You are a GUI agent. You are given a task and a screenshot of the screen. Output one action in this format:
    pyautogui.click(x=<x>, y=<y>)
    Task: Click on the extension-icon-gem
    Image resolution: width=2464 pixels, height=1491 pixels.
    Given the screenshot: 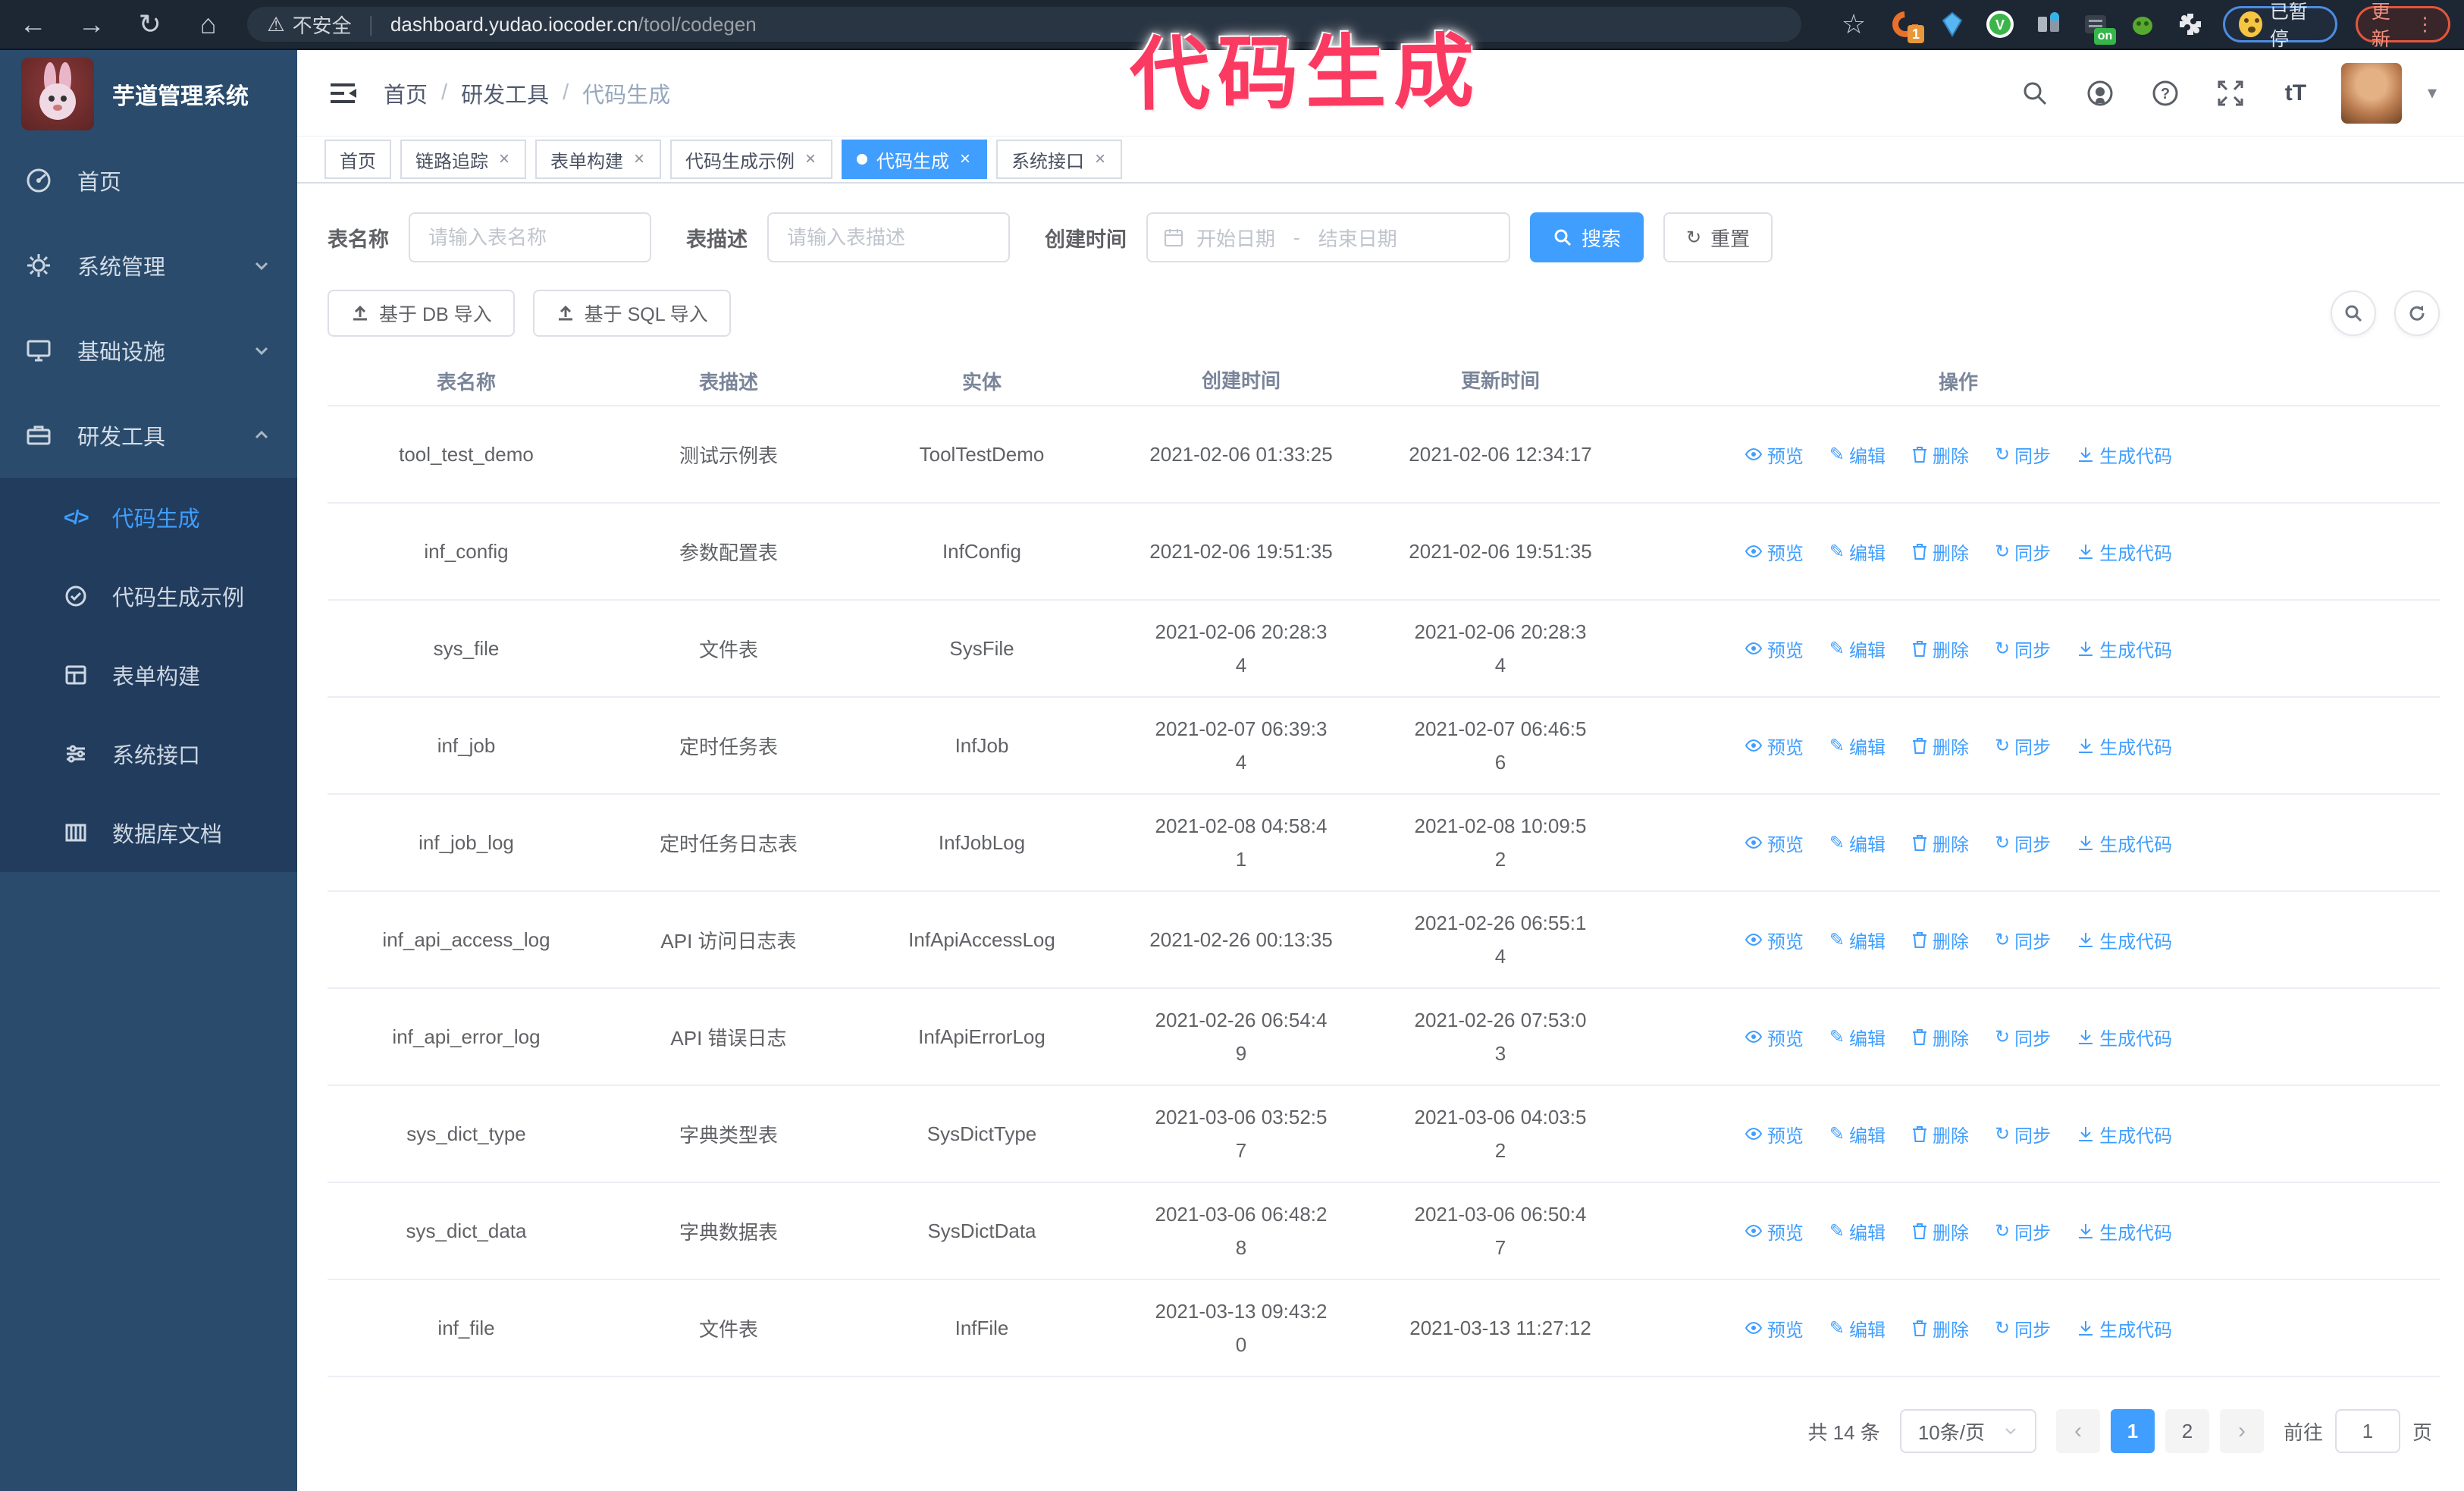 What is the action you would take?
    pyautogui.click(x=1953, y=24)
    